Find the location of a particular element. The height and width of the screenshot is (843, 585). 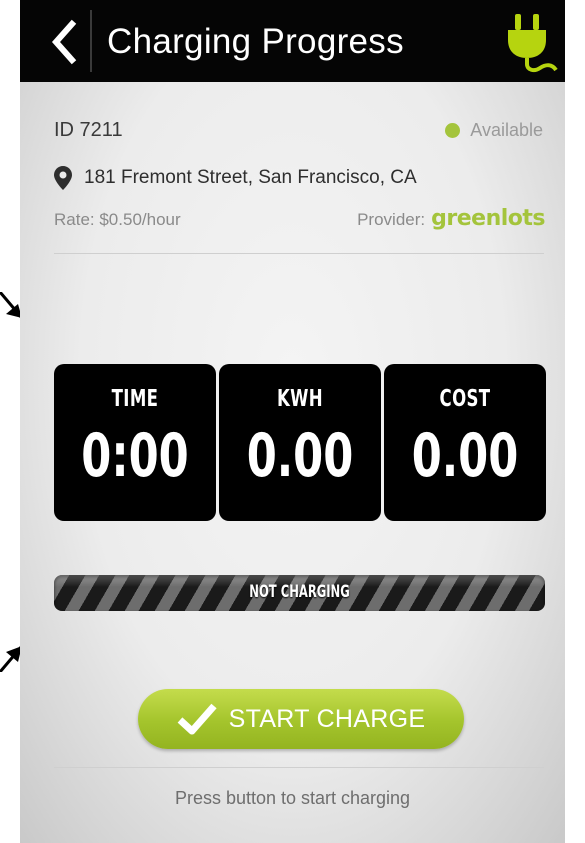

provider-info: Provider: greenlots is located at coordinates (451, 218).